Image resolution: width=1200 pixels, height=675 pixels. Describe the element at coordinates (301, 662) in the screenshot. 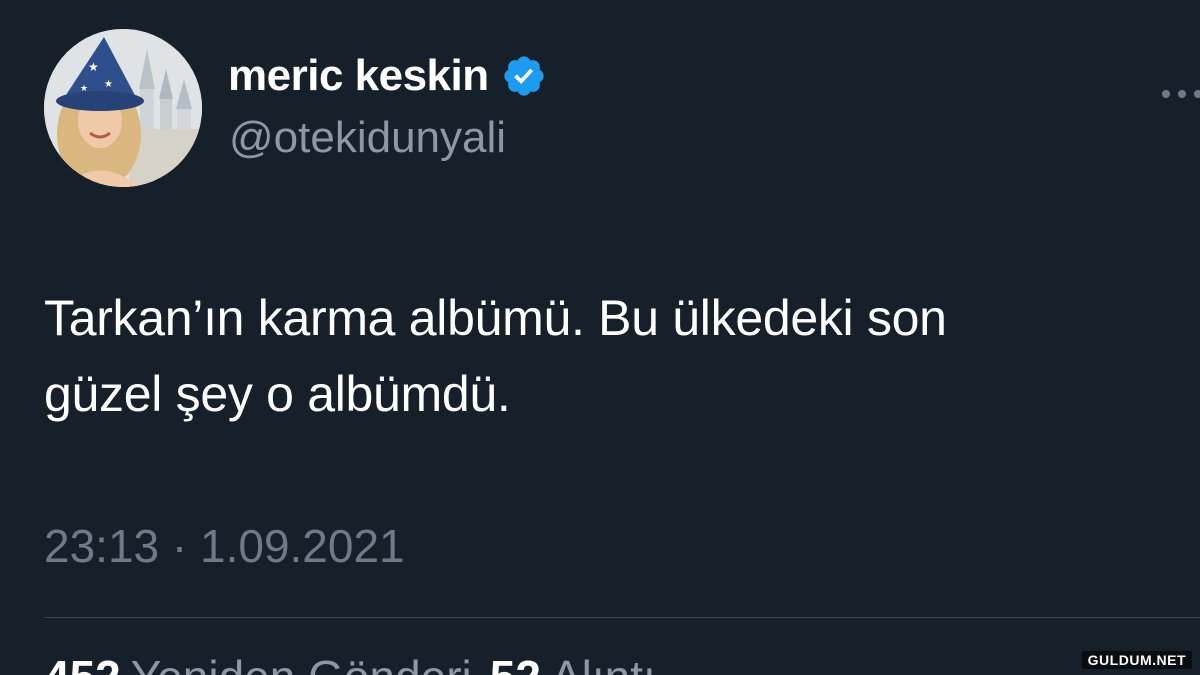

I see `retweets-label: Yeniden Gönderi` at that location.